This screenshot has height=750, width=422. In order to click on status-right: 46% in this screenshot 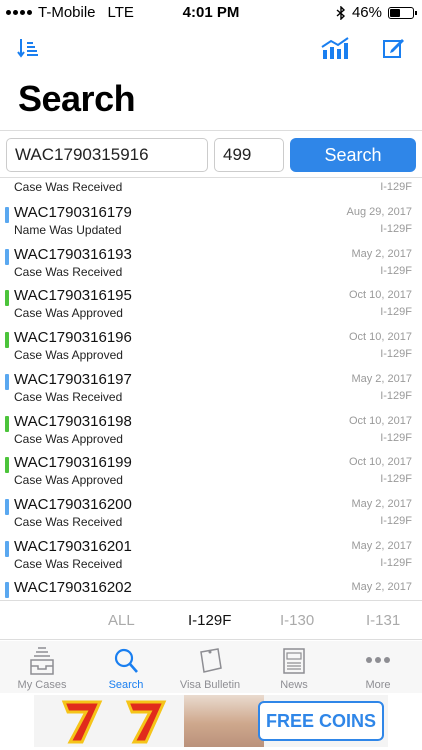, I will do `click(376, 12)`.